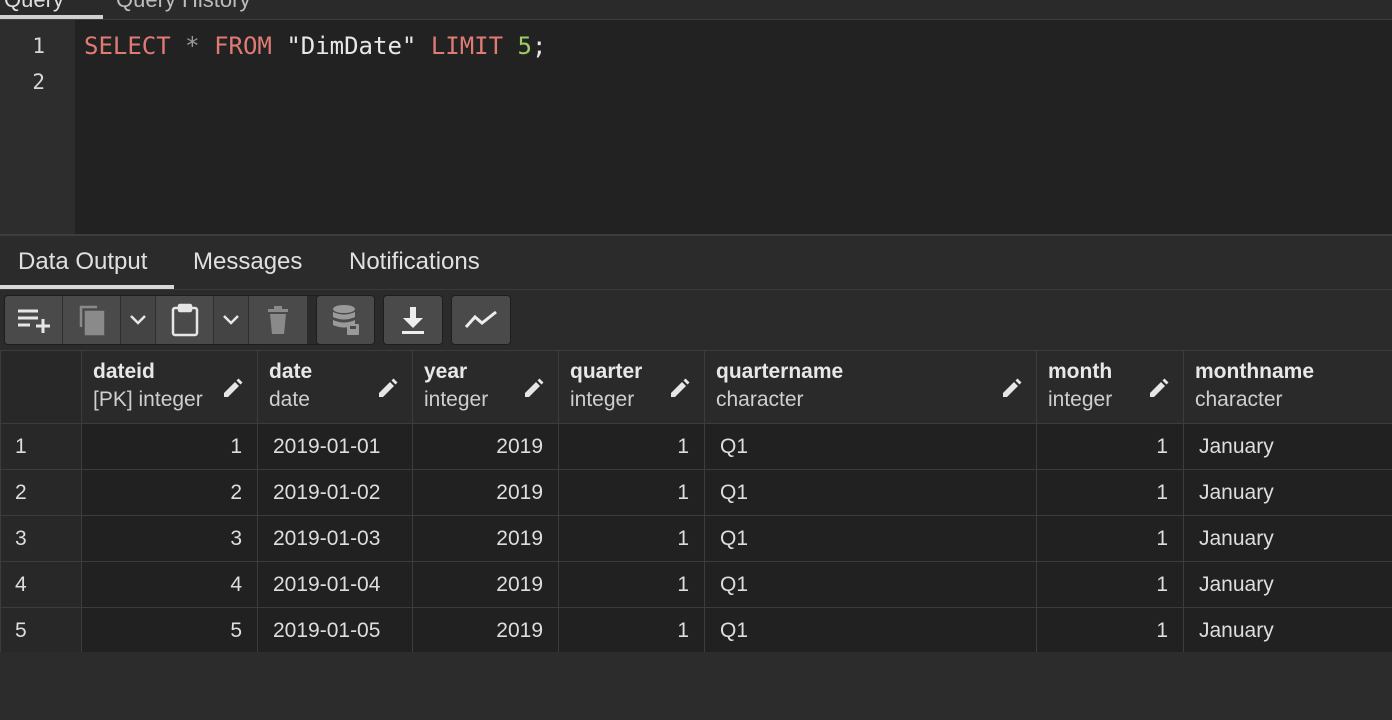 The width and height of the screenshot is (1392, 720). Describe the element at coordinates (127, 46) in the screenshot. I see `sql-keyword: SELECT` at that location.